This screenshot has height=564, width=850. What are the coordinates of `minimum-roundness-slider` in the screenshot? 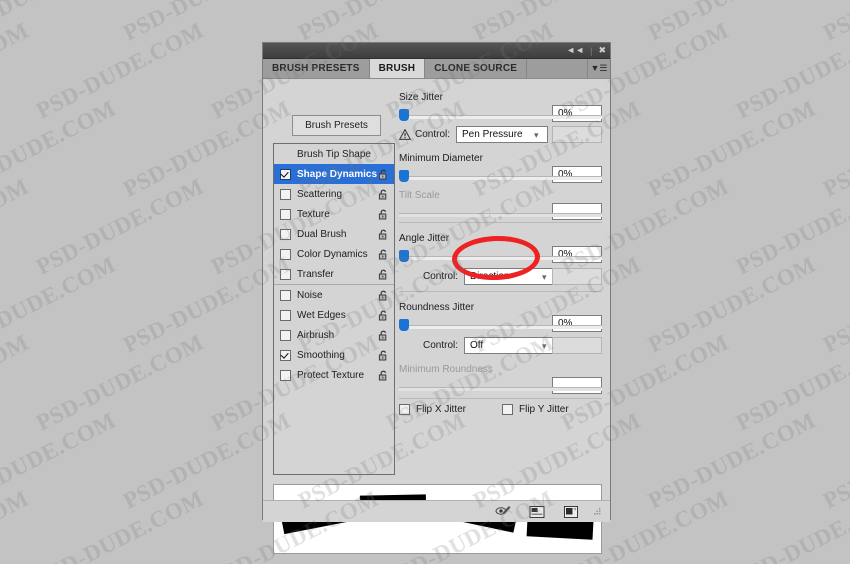 It's located at (500, 386).